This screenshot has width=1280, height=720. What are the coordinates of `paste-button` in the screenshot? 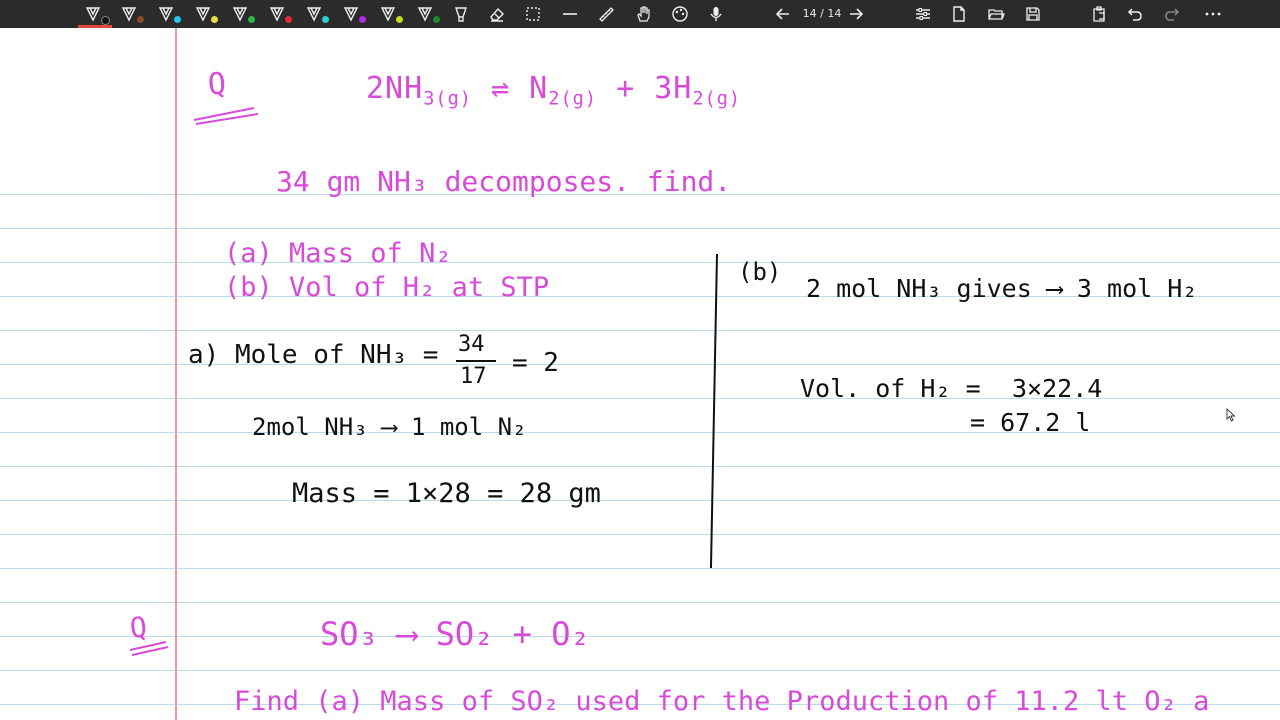 It's located at (1099, 14).